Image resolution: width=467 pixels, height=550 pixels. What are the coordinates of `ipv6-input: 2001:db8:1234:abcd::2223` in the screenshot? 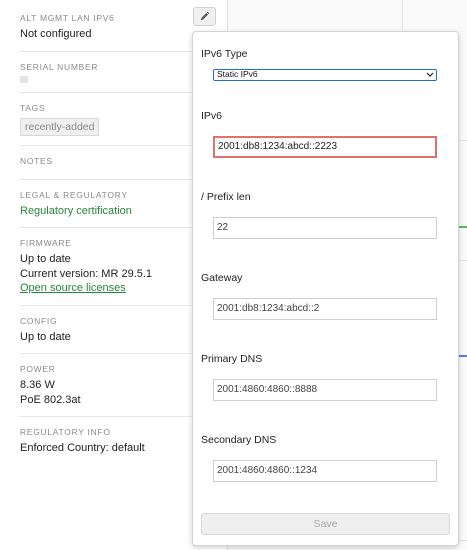 It's located at (325, 147).